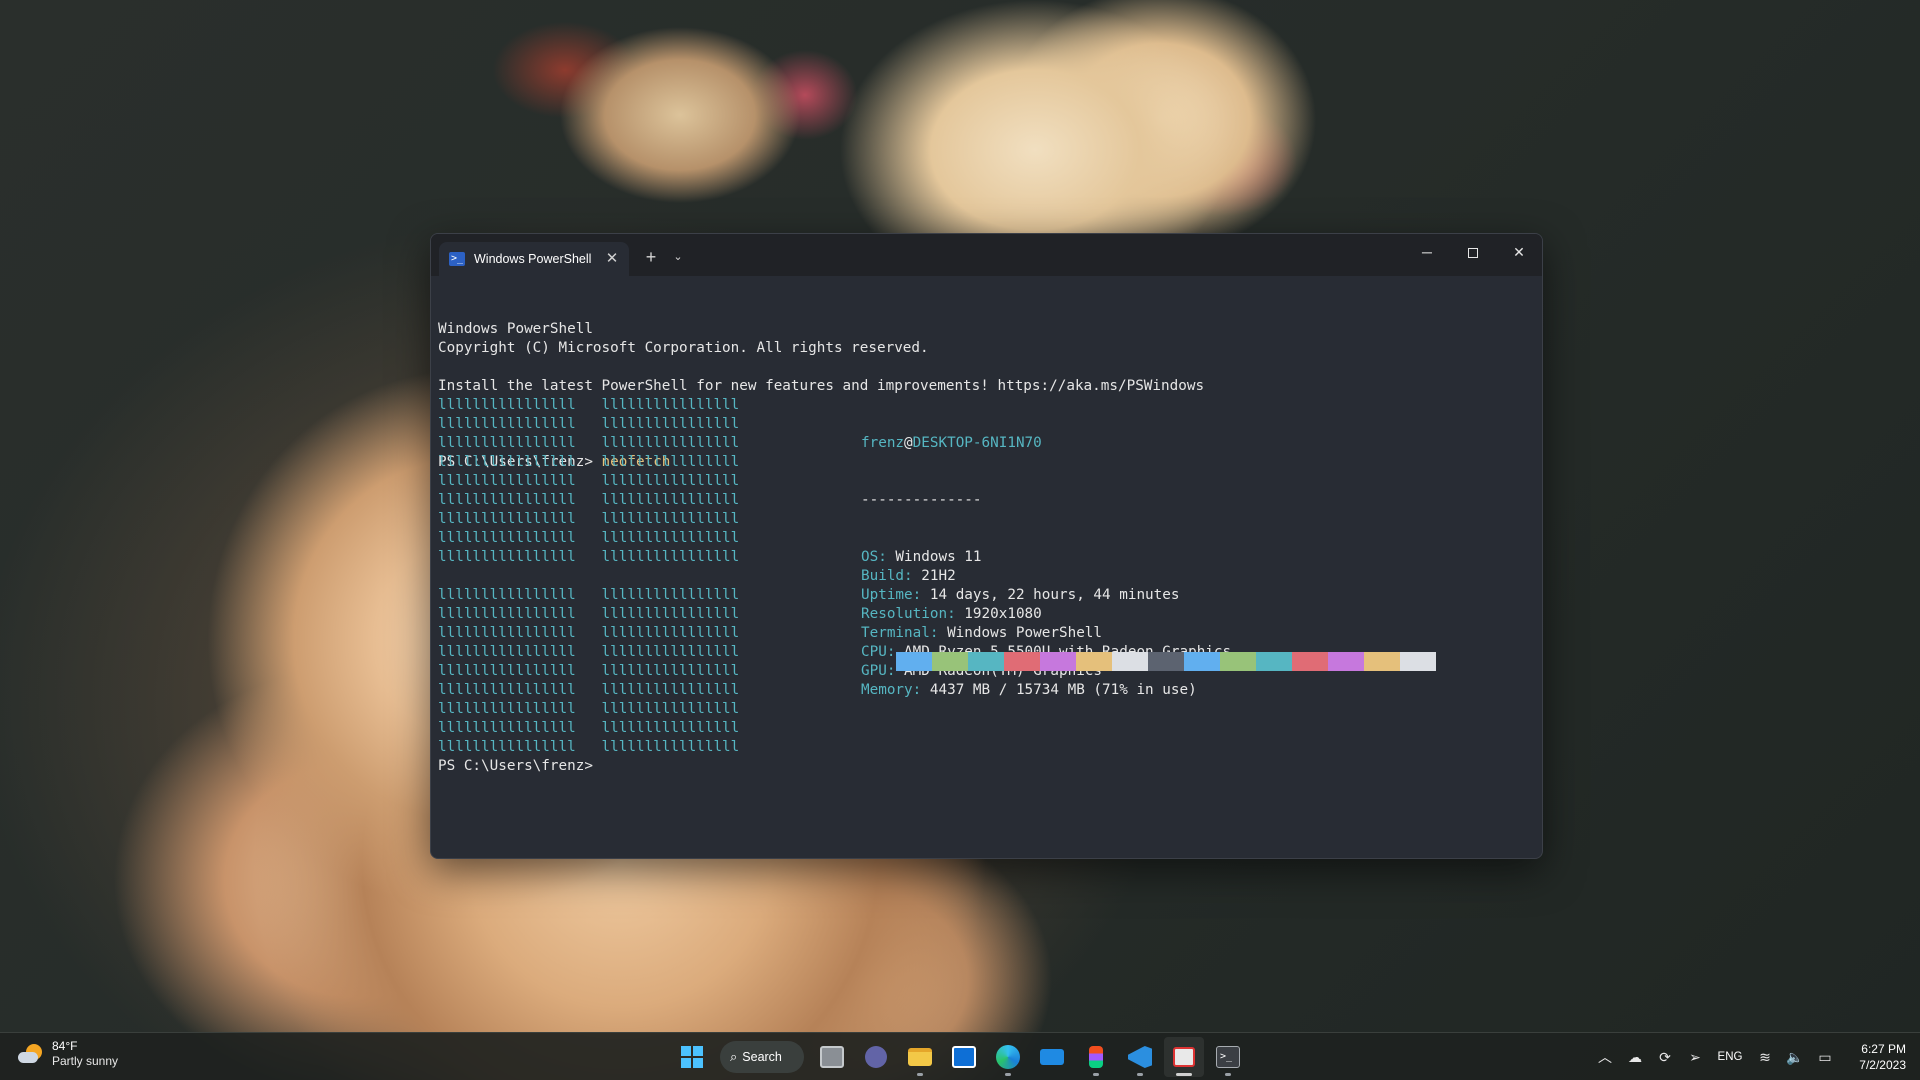  What do you see at coordinates (1519, 252) in the screenshot?
I see `close-window-button: ✕` at bounding box center [1519, 252].